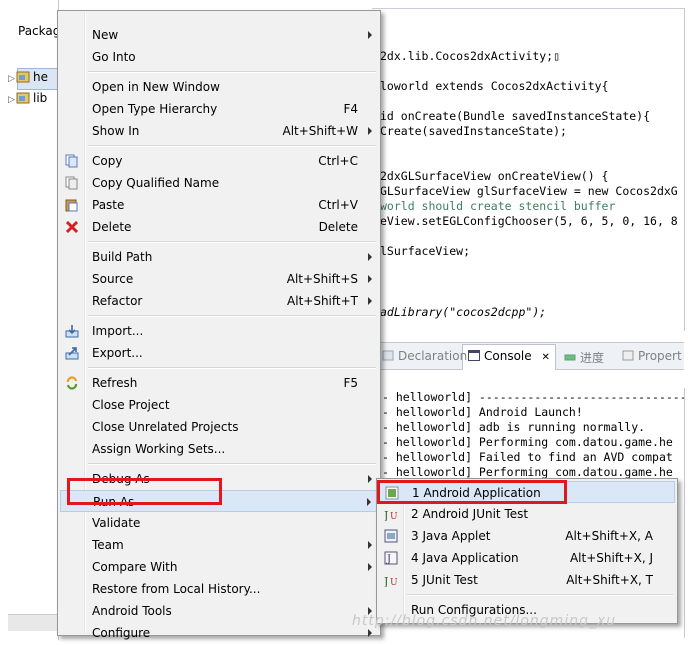  I want to click on menu-item-configure: Configure, so click(219, 633).